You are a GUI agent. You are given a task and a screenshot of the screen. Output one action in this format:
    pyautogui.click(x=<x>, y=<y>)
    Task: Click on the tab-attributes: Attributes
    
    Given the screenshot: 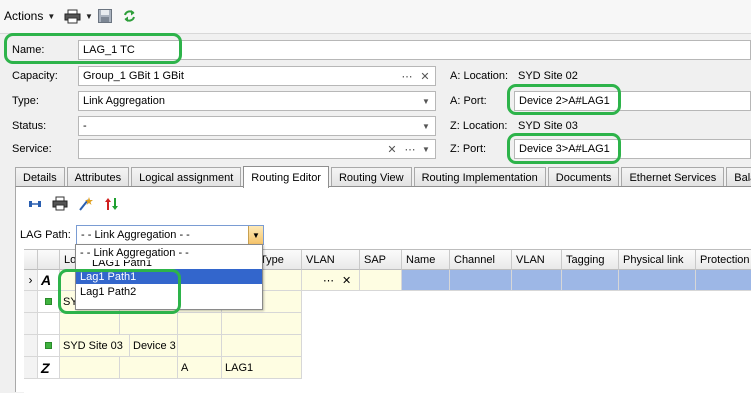 What is the action you would take?
    pyautogui.click(x=98, y=177)
    